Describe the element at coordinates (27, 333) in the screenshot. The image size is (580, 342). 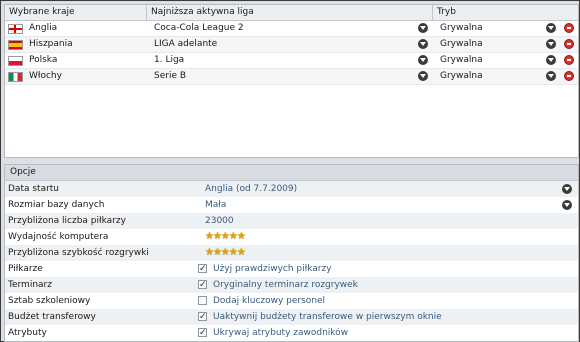
I see `option-label: Atrybuty` at that location.